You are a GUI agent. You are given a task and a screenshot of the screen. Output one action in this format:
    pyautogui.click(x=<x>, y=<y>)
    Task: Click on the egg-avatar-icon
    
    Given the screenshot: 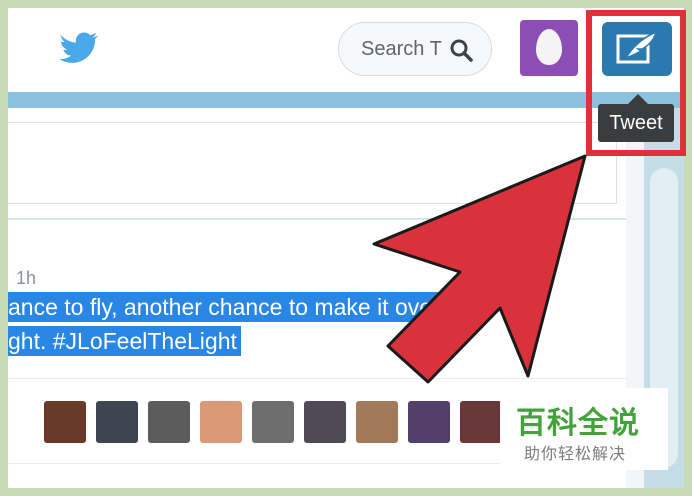 What is the action you would take?
    pyautogui.click(x=549, y=48)
    